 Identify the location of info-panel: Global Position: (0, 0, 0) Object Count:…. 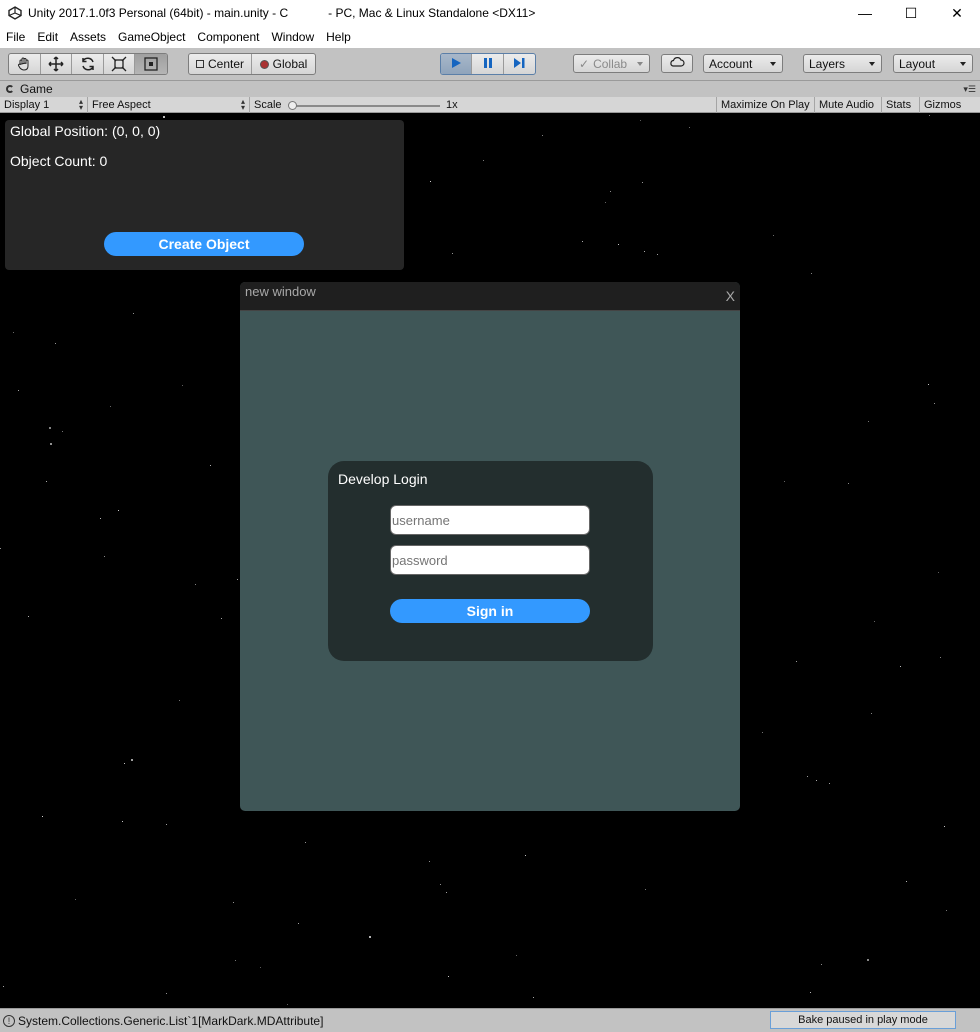
(204, 195).